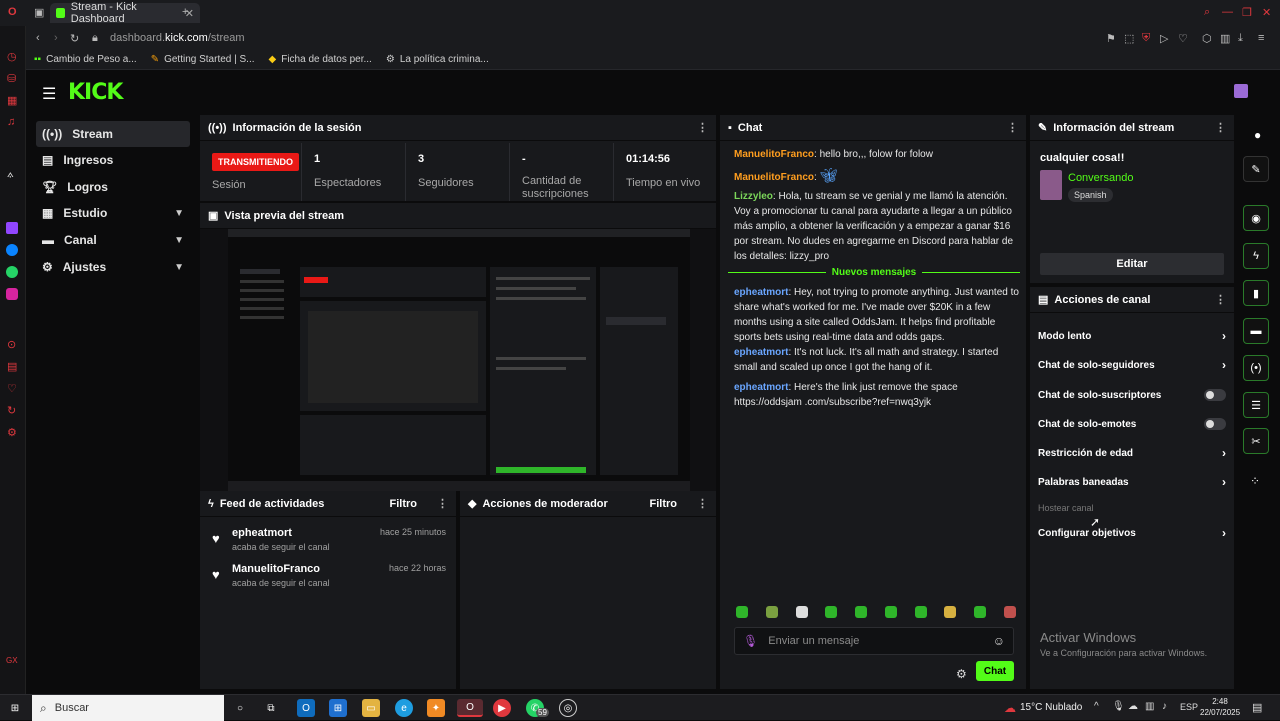  What do you see at coordinates (1207, 38) in the screenshot?
I see `extensions-icon: ⬡` at bounding box center [1207, 38].